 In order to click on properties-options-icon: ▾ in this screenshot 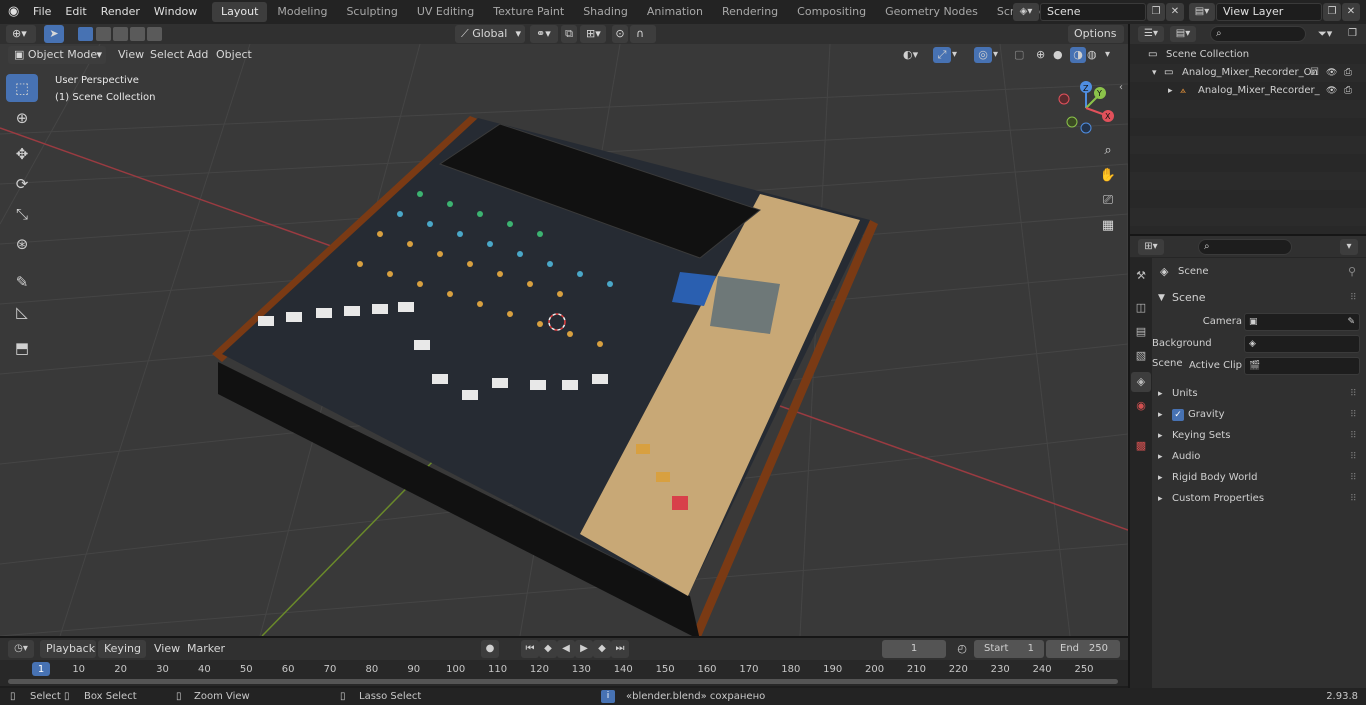, I will do `click(1349, 247)`.